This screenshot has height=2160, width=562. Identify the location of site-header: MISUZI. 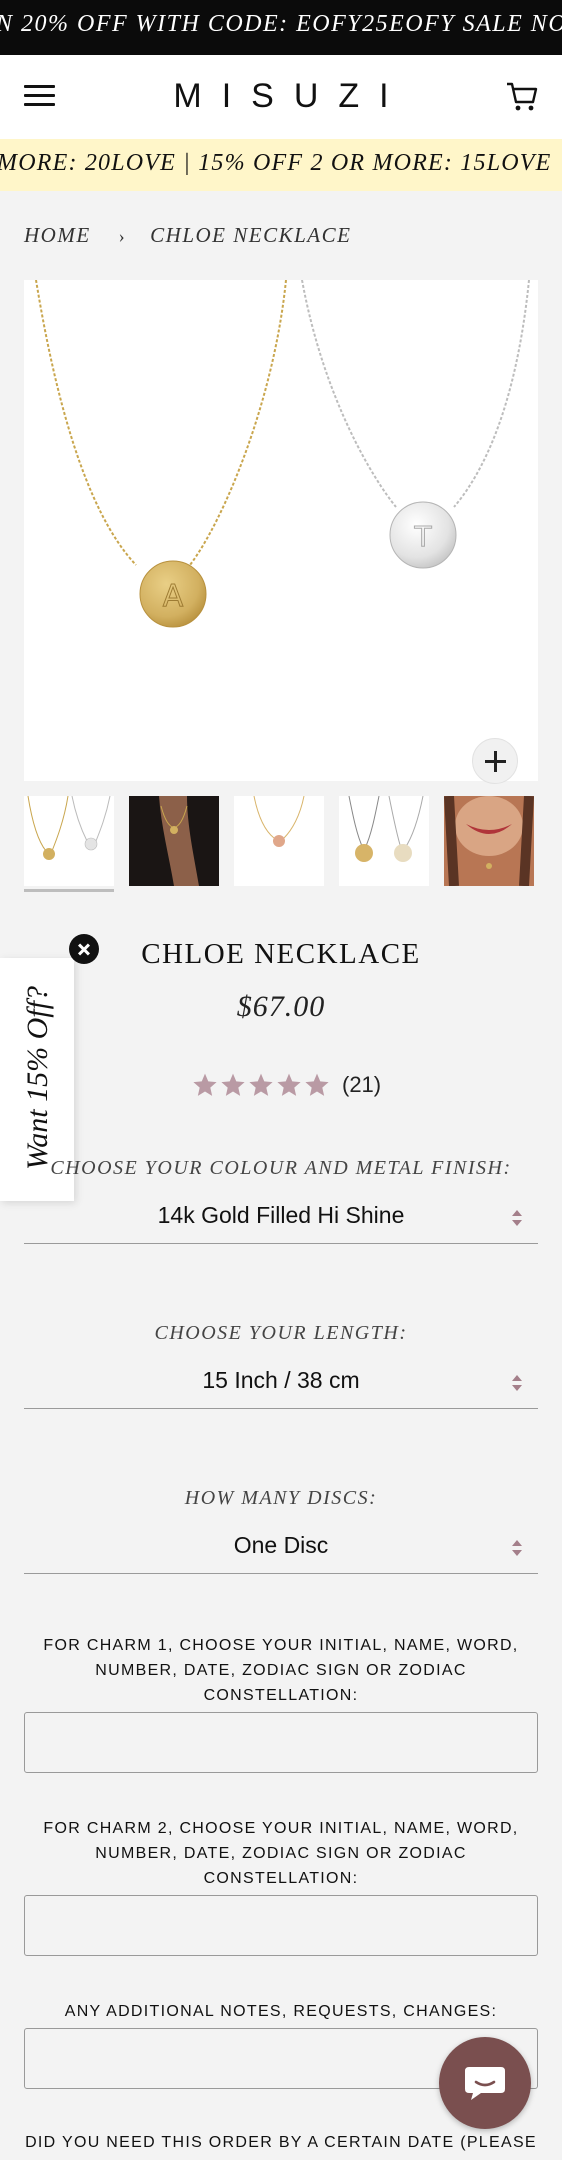
(281, 97).